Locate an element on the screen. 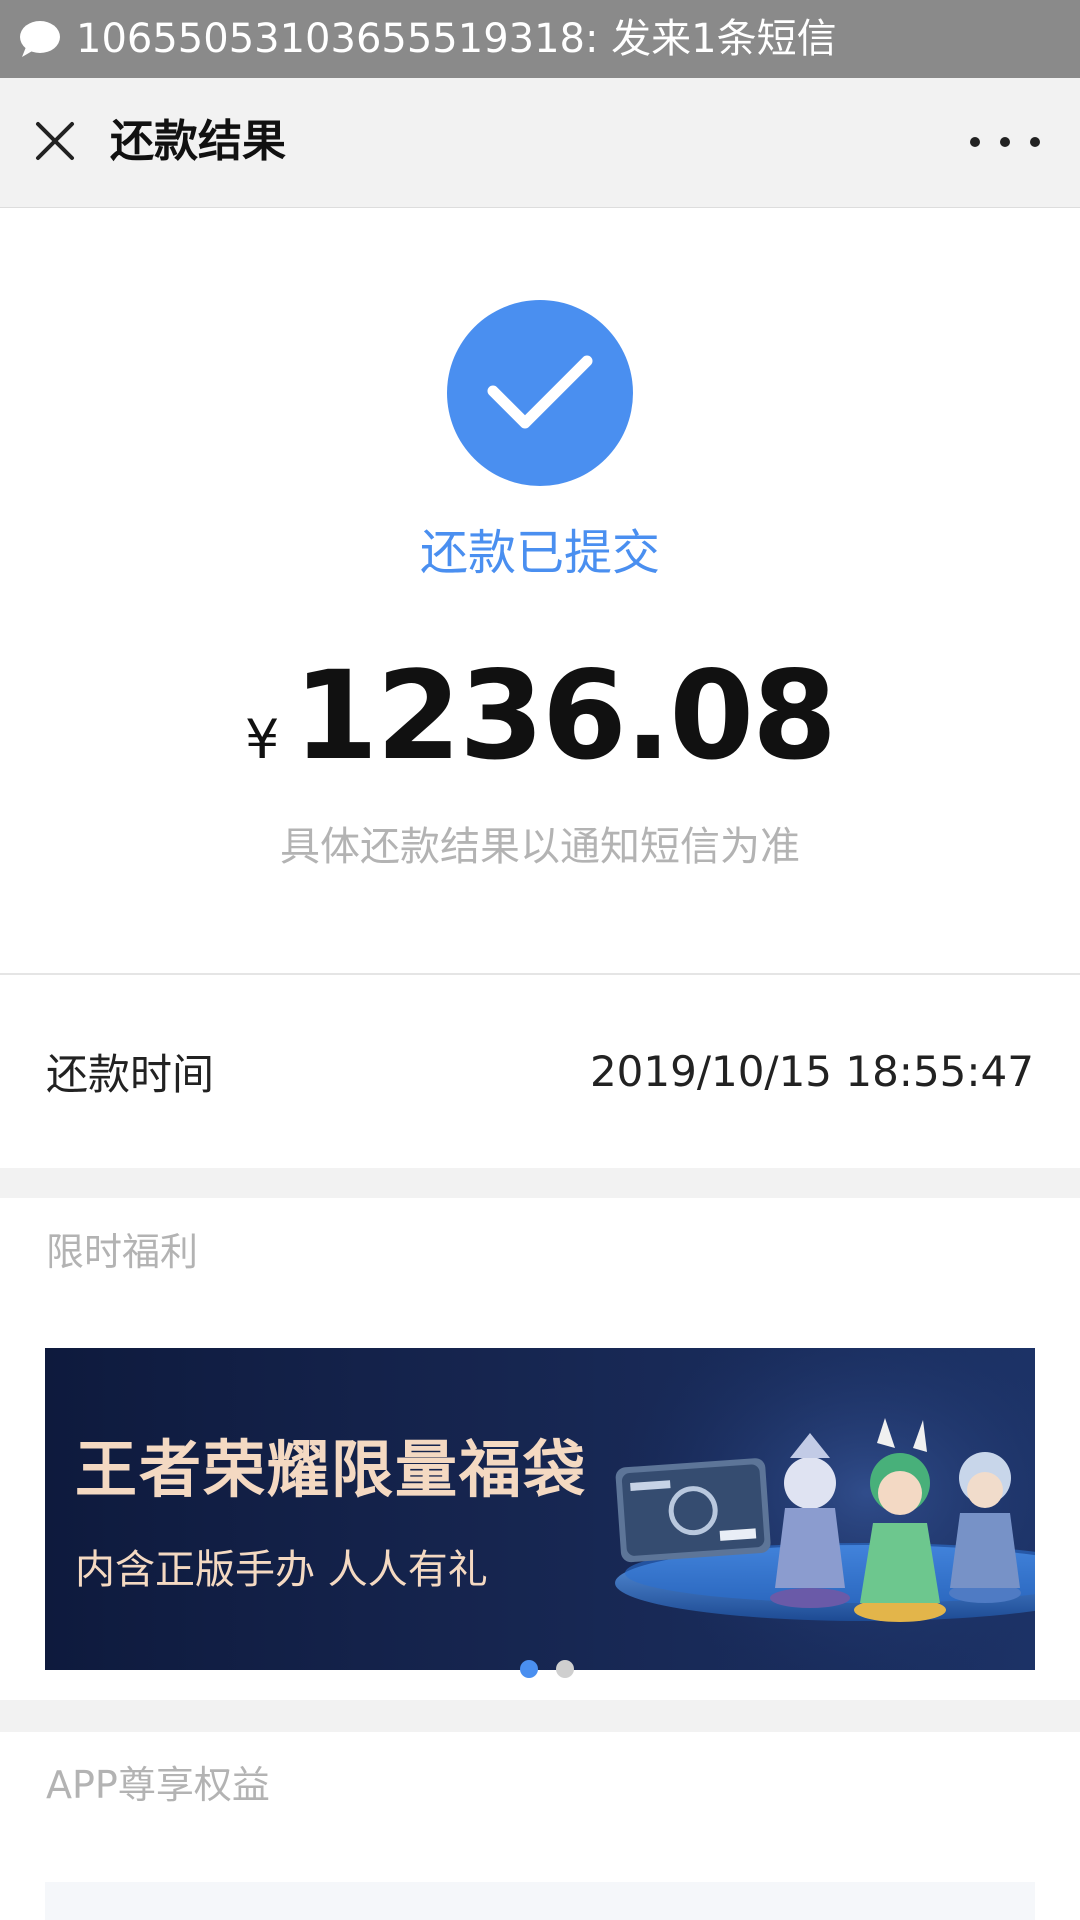 This screenshot has width=1080, height=1920. app-benefits-card is located at coordinates (540, 1901).